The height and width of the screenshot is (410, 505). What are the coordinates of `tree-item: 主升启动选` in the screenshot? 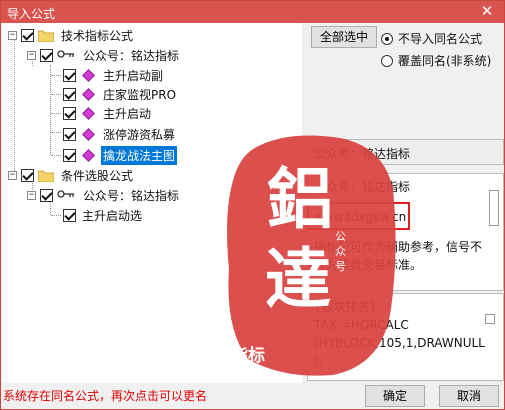 It's located at (103, 215).